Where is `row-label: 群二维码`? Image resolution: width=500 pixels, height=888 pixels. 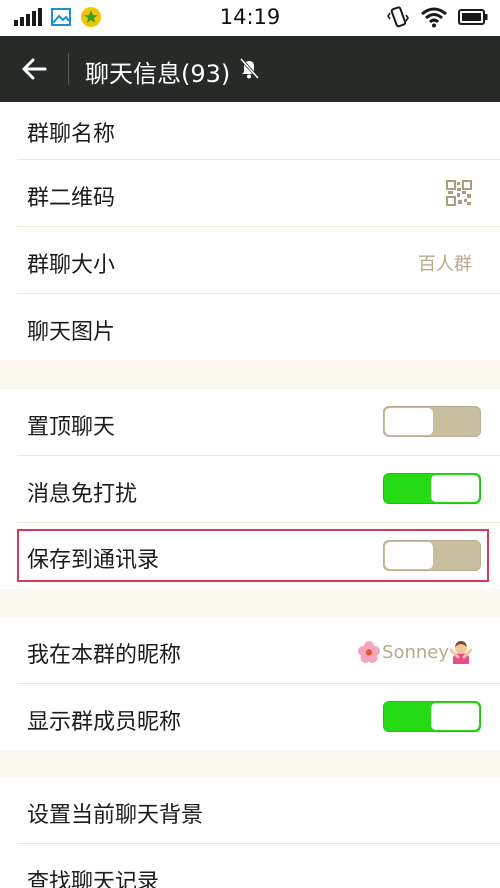
row-label: 群二维码 is located at coordinates (71, 198).